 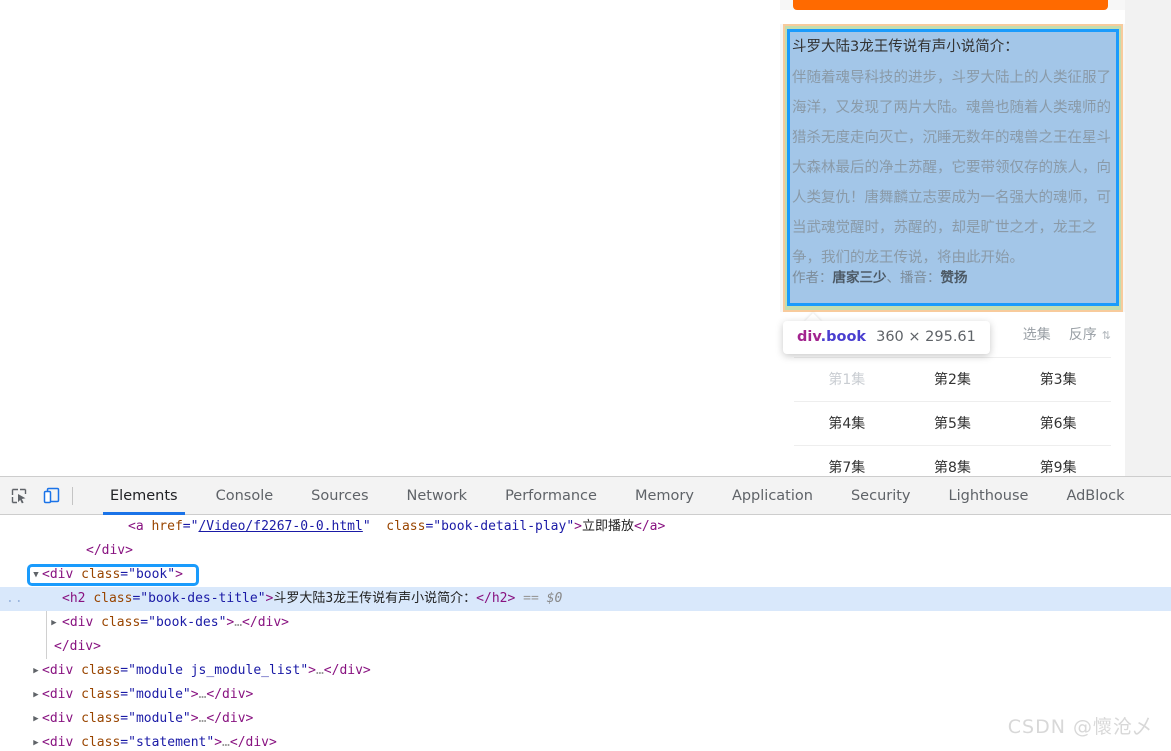 I want to click on tab-label: Console, so click(x=244, y=495).